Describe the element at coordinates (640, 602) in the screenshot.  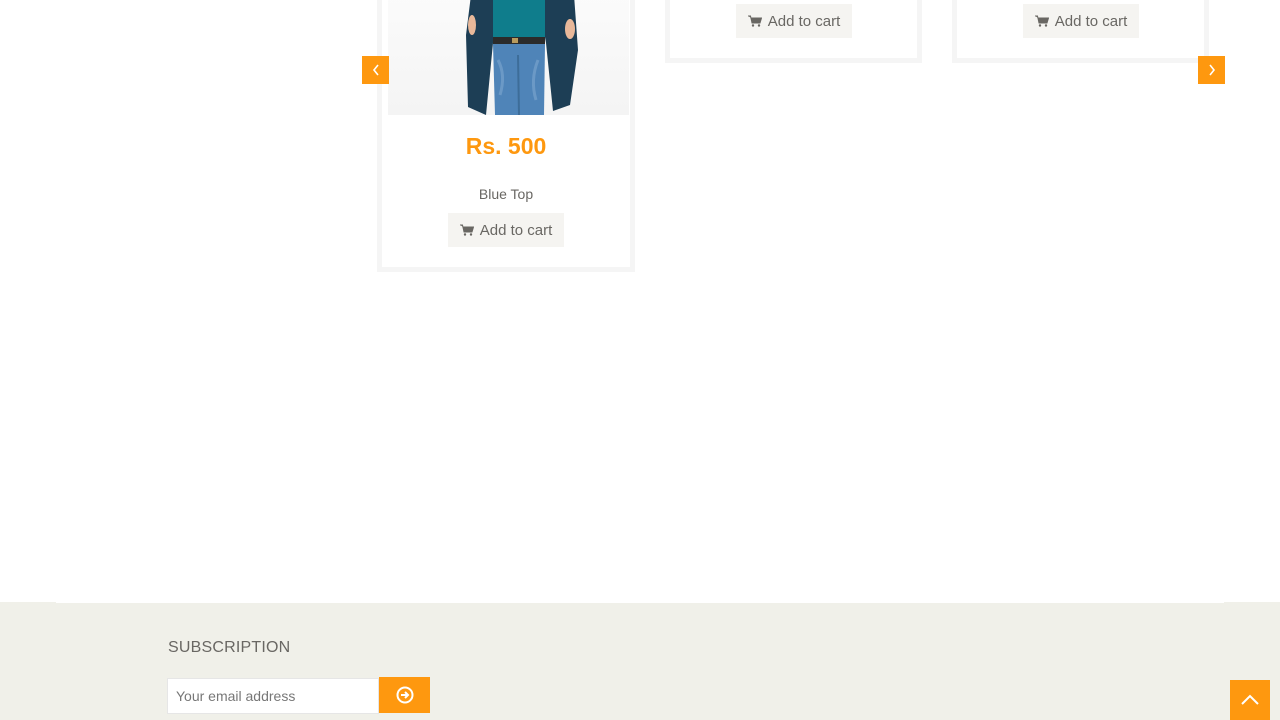
I see `footer-divider` at that location.